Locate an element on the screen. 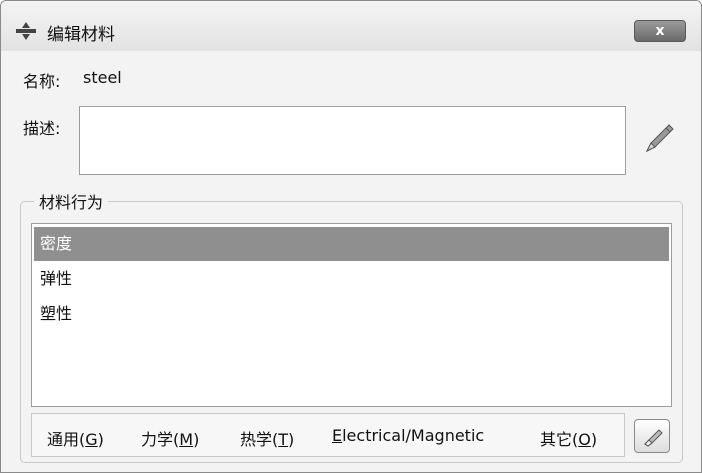  pencil-icon is located at coordinates (658, 139).